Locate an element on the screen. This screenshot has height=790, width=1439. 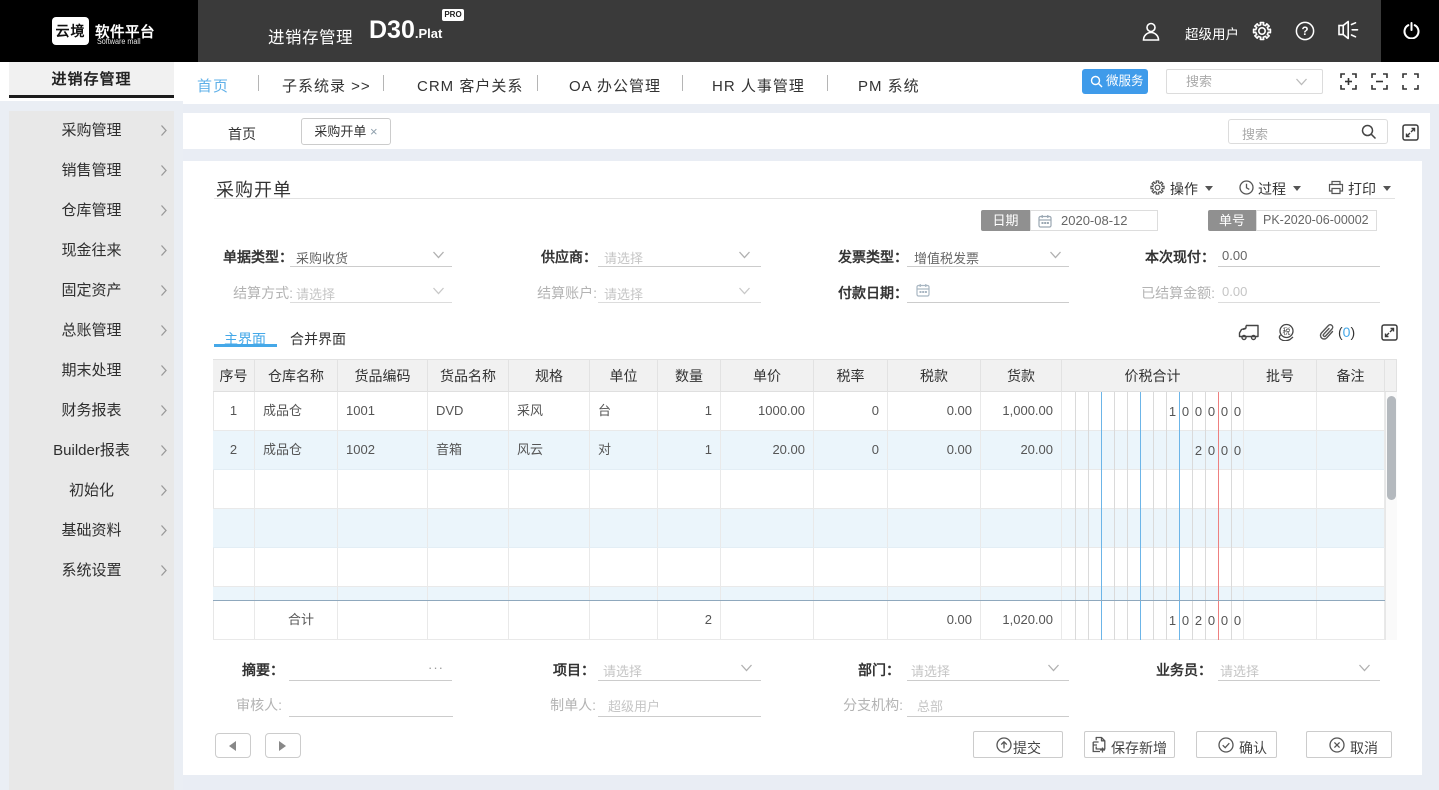
svg-text: 税 is located at coordinates (1287, 331).